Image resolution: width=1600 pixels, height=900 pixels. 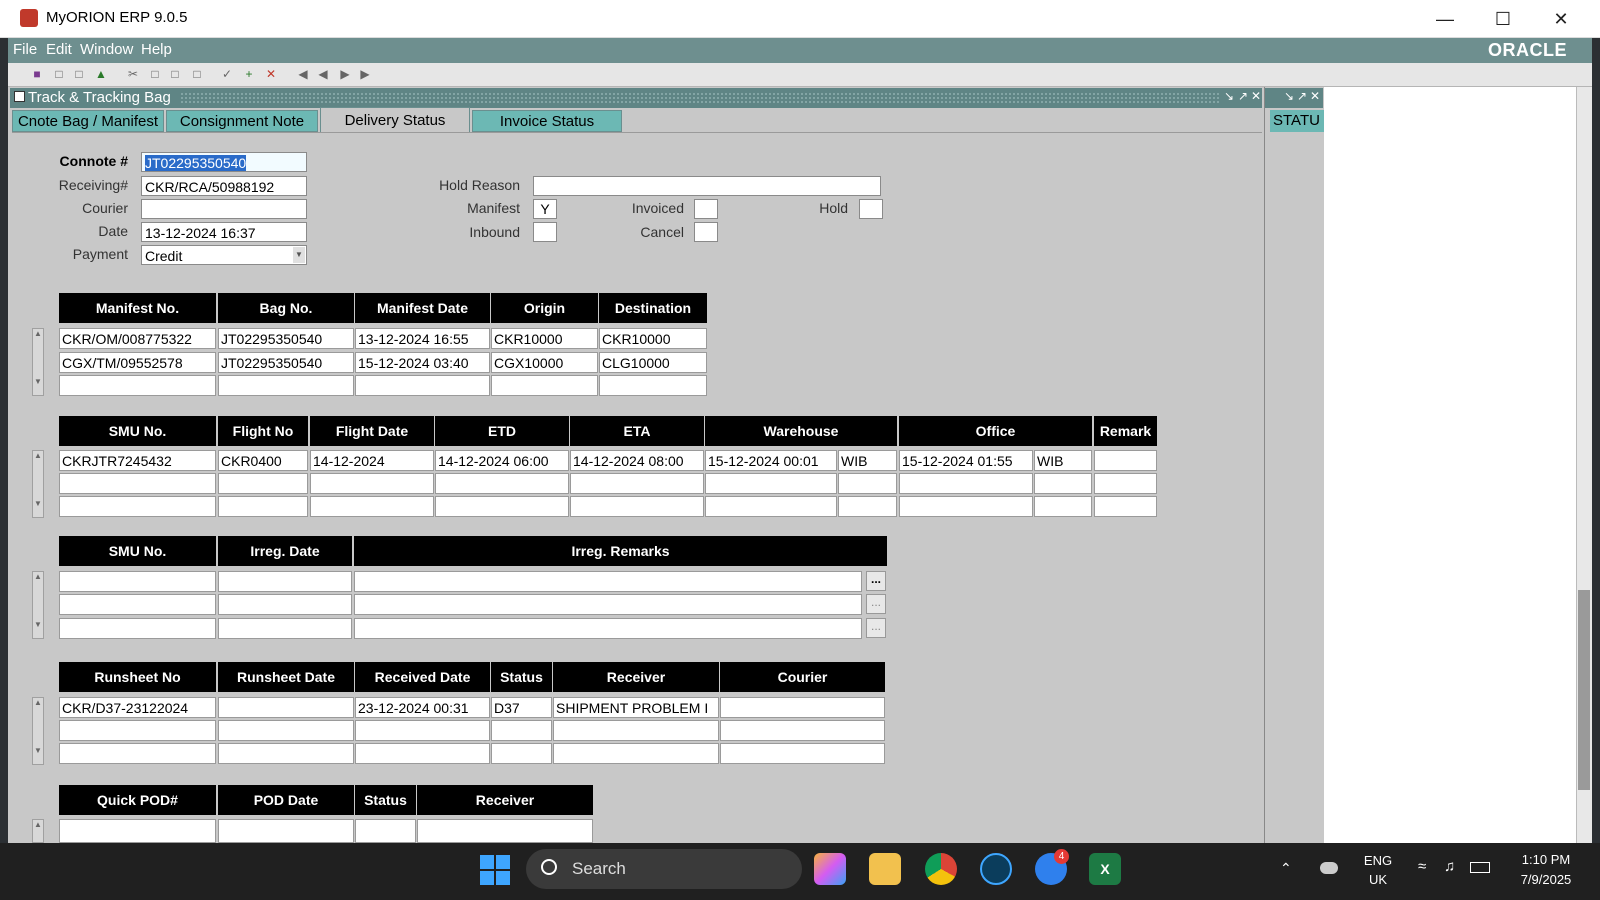 I want to click on taskbar-search, so click(x=664, y=869).